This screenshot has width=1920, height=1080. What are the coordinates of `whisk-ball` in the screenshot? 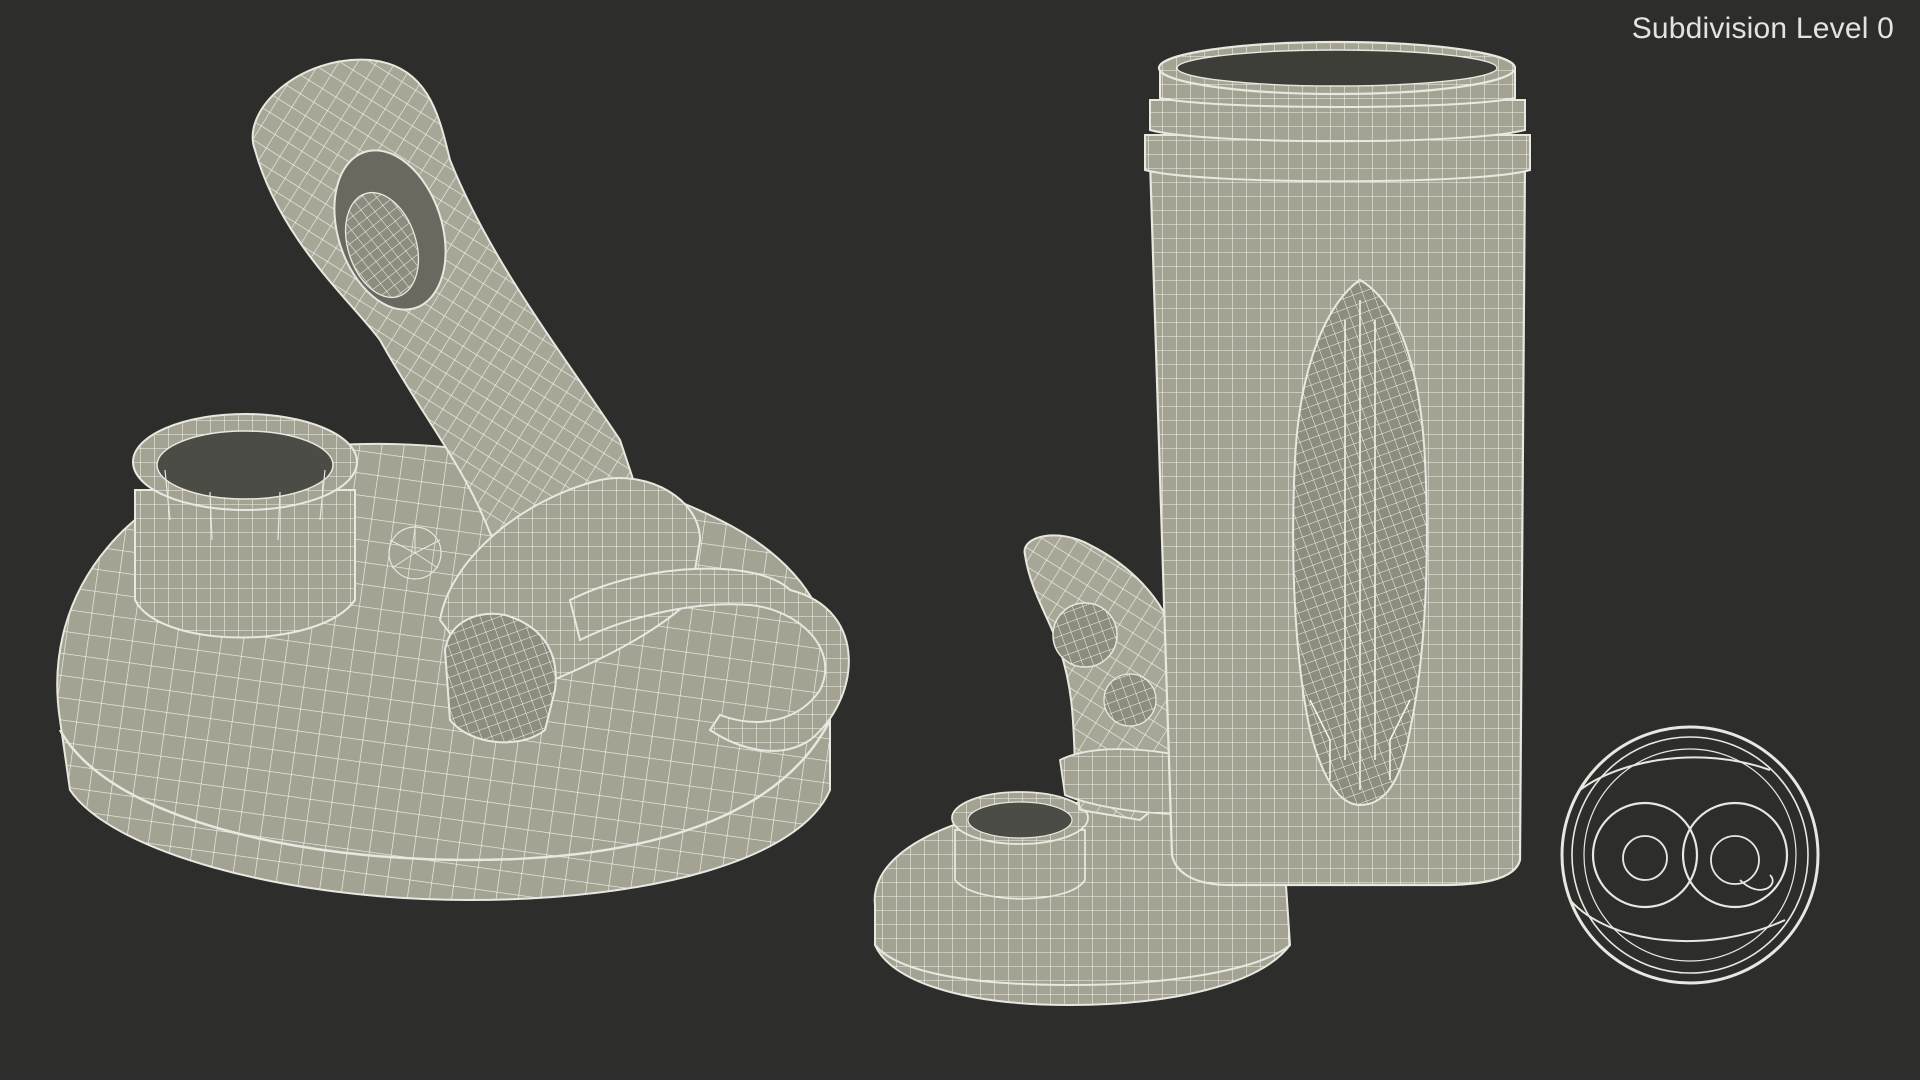 It's located at (1690, 855).